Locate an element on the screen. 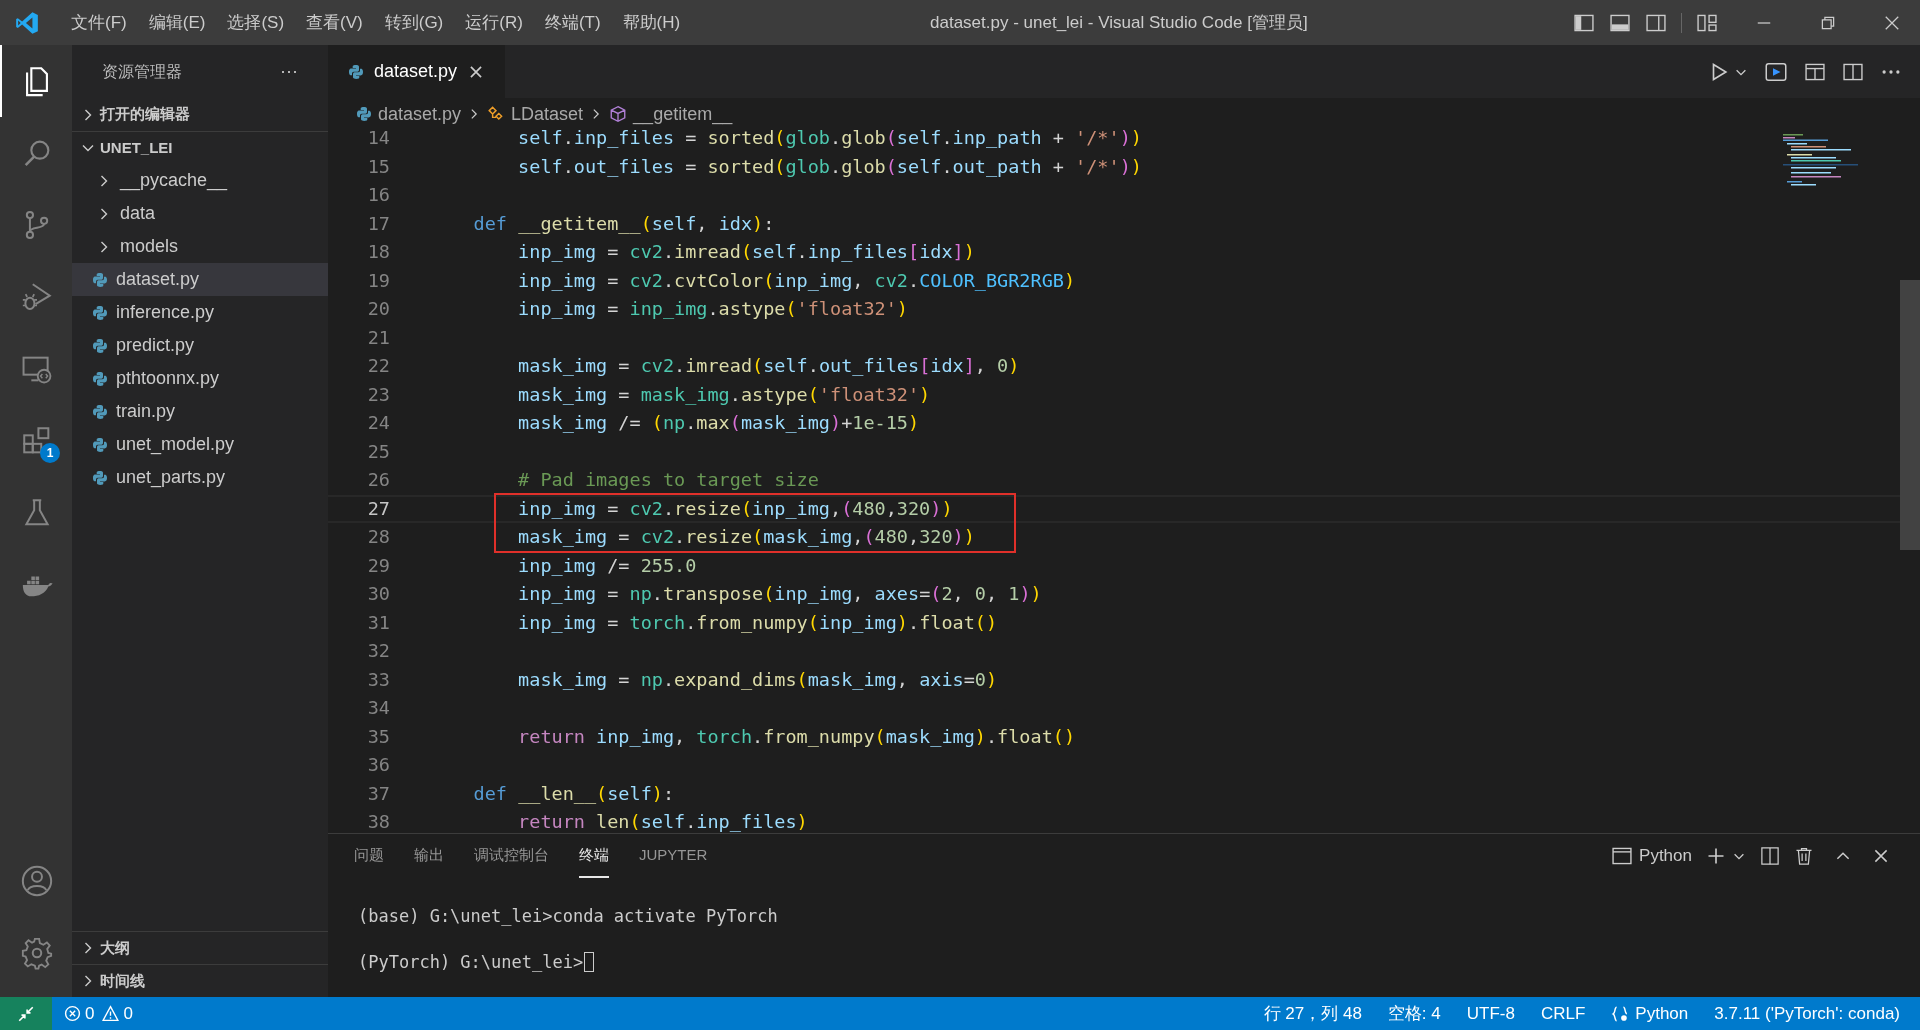 The image size is (1920, 1030). terminal-name: Python is located at coordinates (1665, 856).